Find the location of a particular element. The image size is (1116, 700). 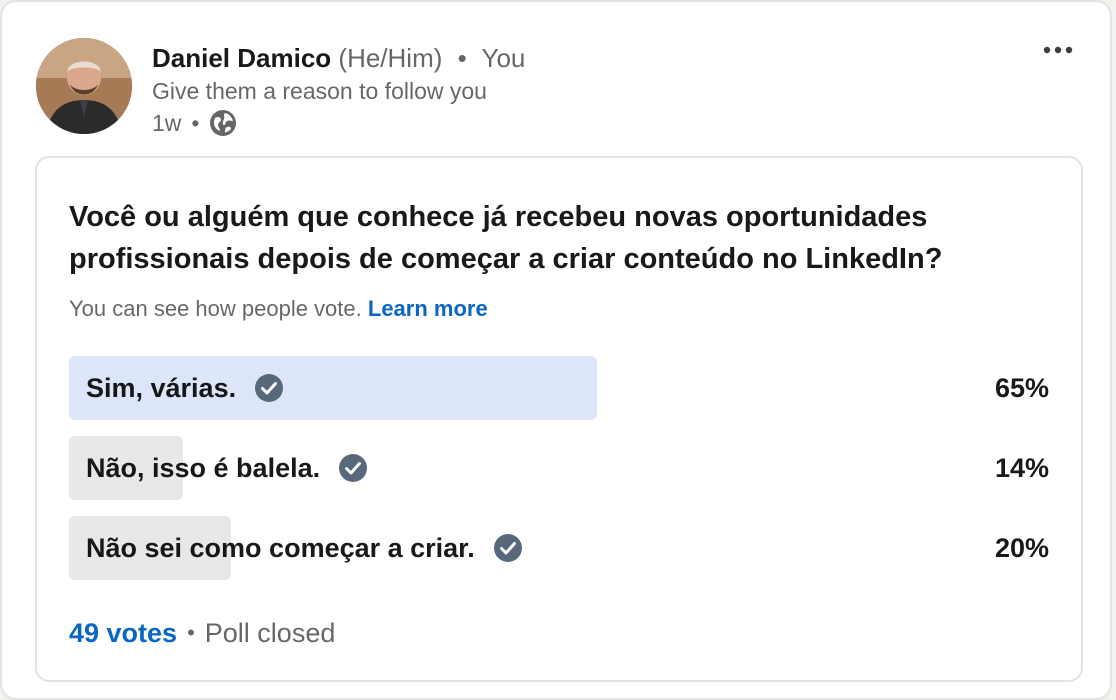

poll-visibility-note: You can see how people vote. Learn more is located at coordinates (278, 309).